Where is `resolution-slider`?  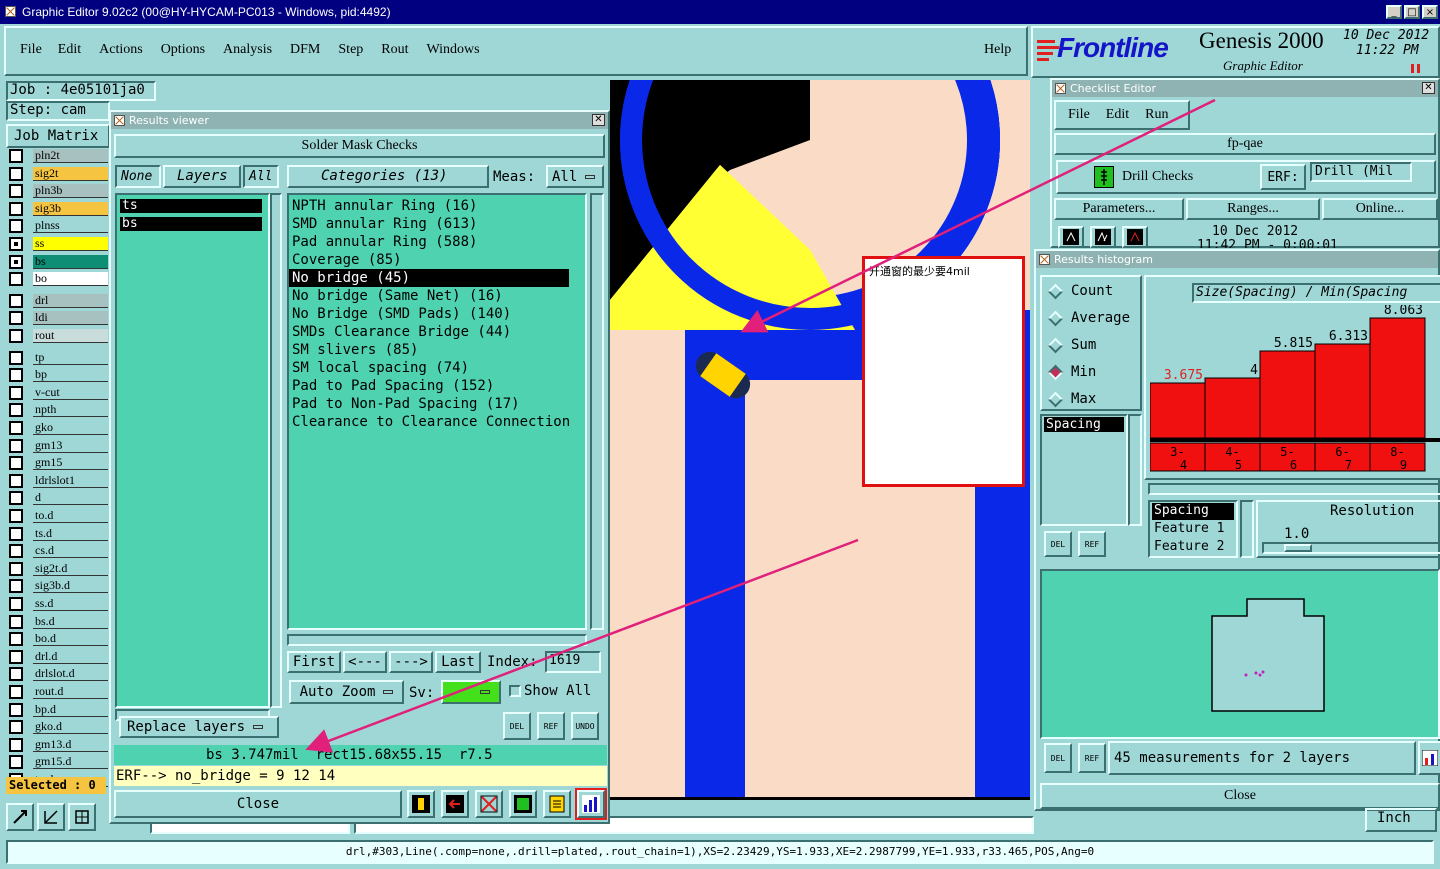 resolution-slider is located at coordinates (1351, 548).